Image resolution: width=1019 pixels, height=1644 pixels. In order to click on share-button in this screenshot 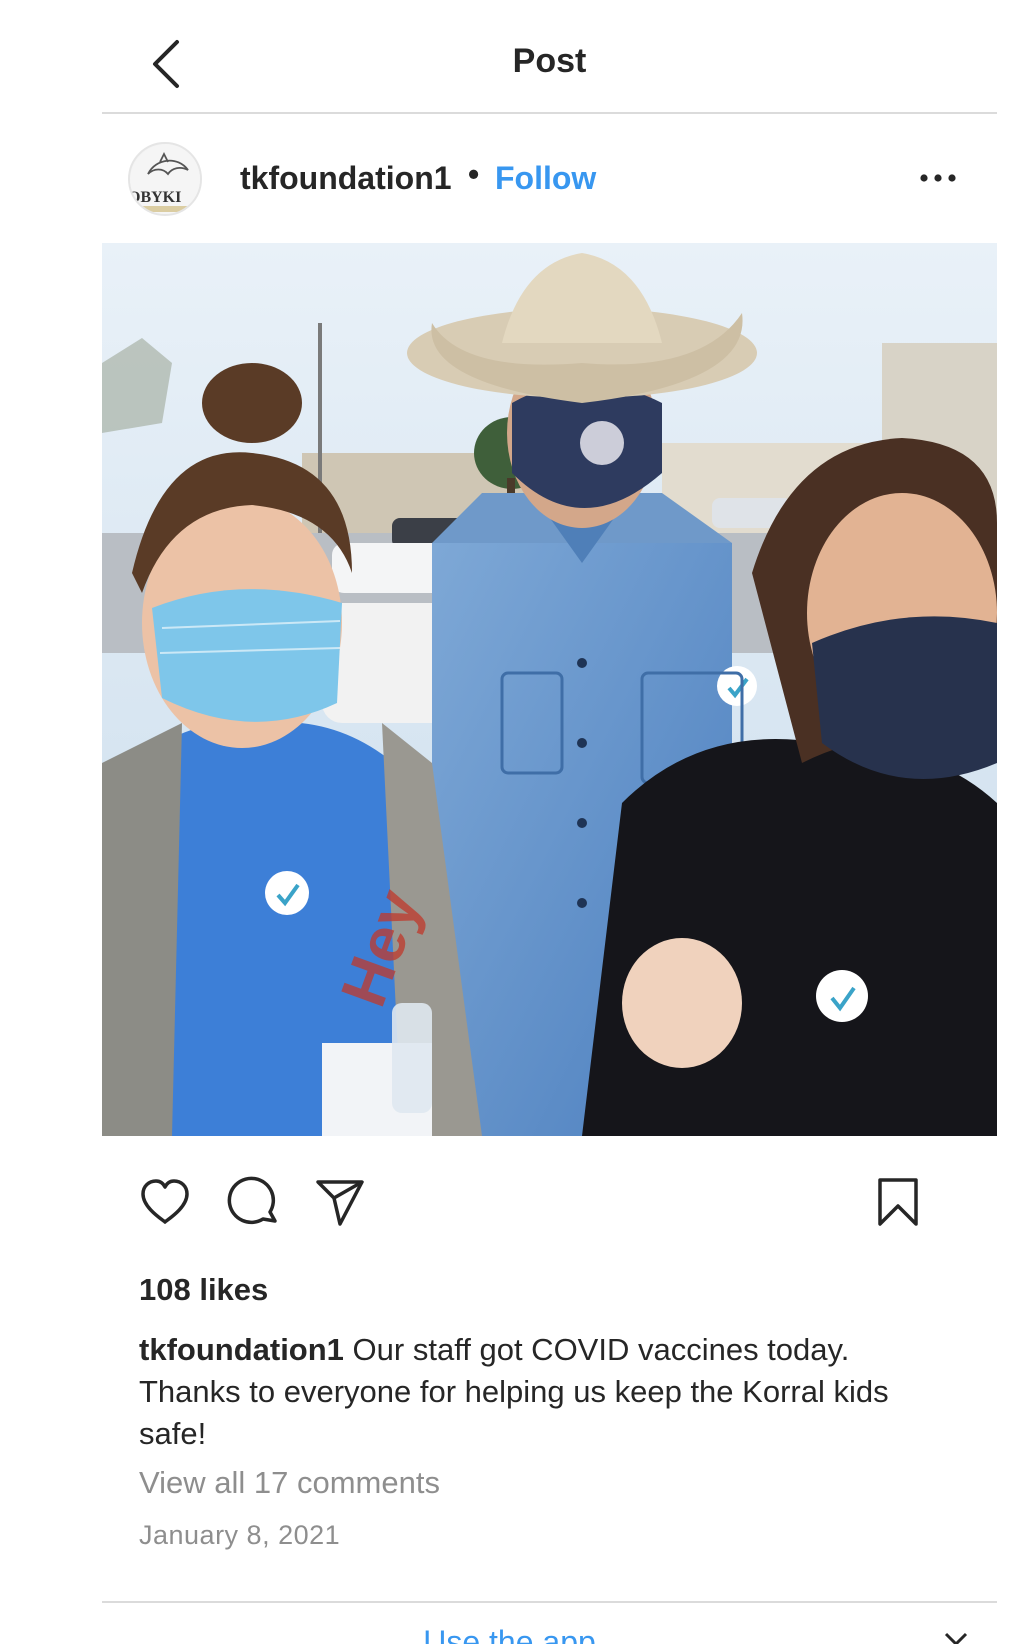, I will do `click(340, 1202)`.